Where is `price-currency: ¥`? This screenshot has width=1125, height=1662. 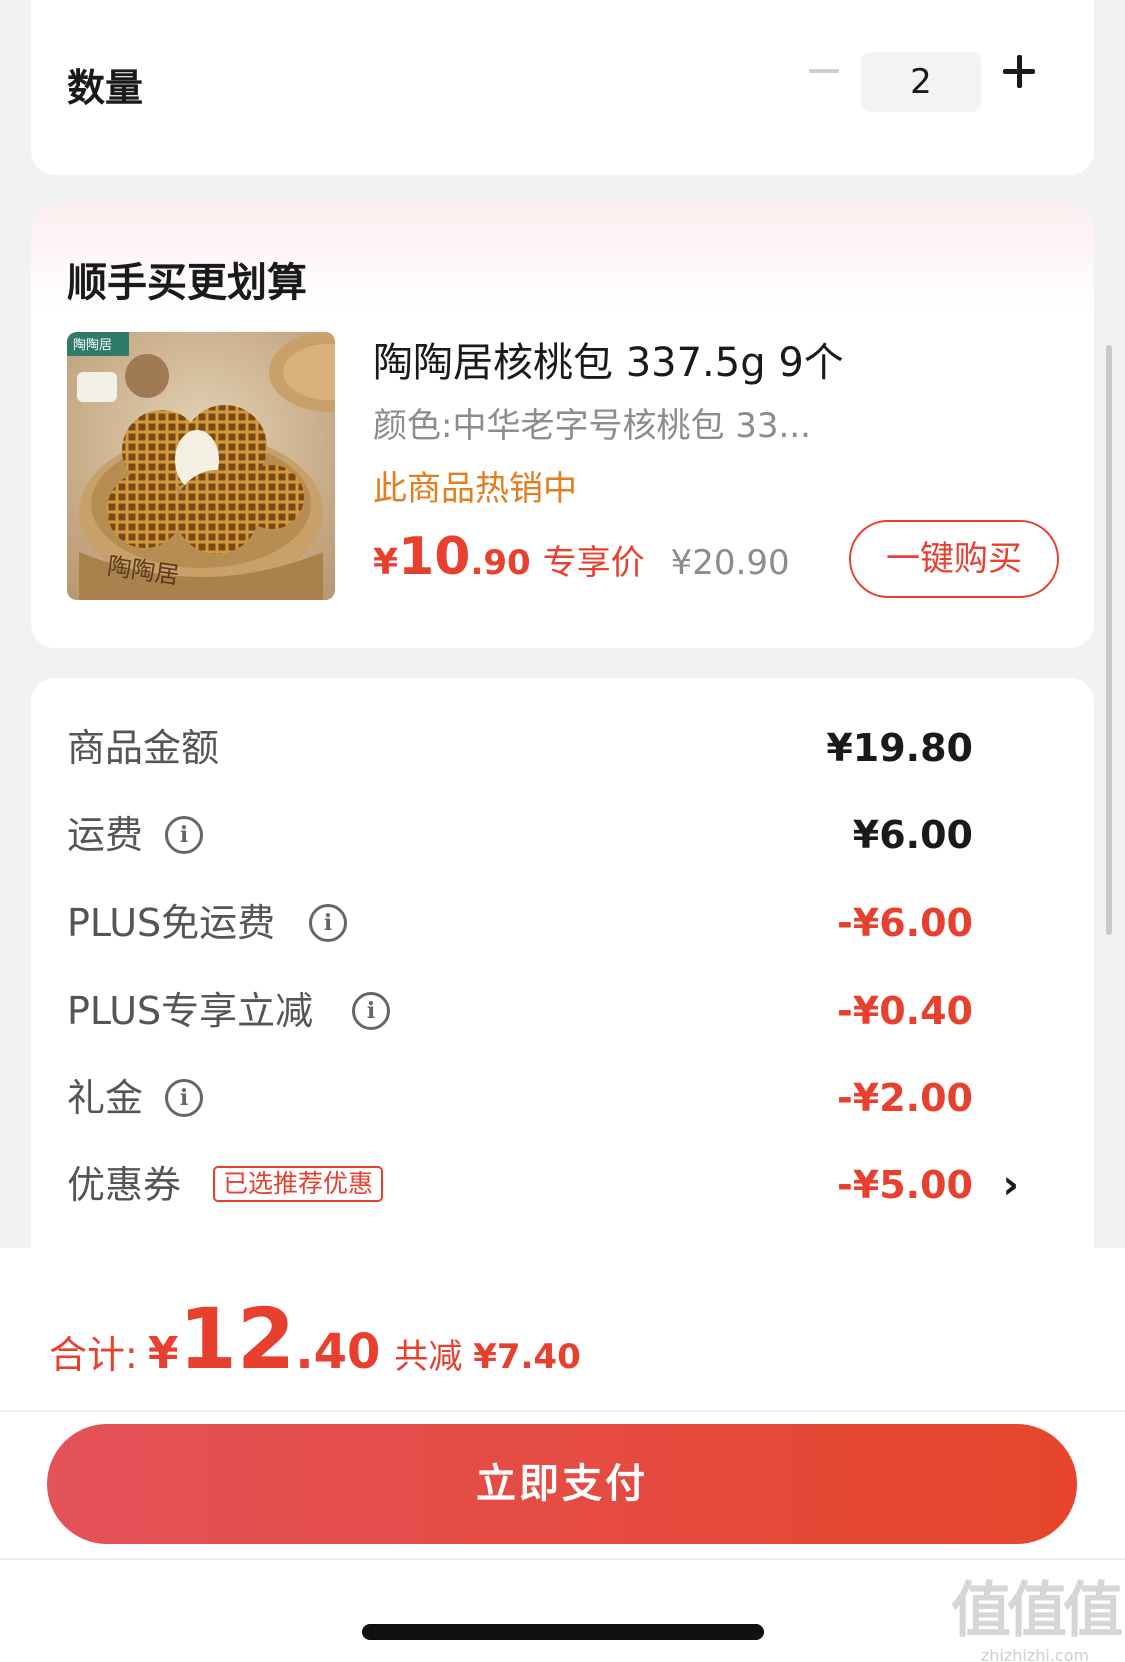
price-currency: ¥ is located at coordinates (386, 562).